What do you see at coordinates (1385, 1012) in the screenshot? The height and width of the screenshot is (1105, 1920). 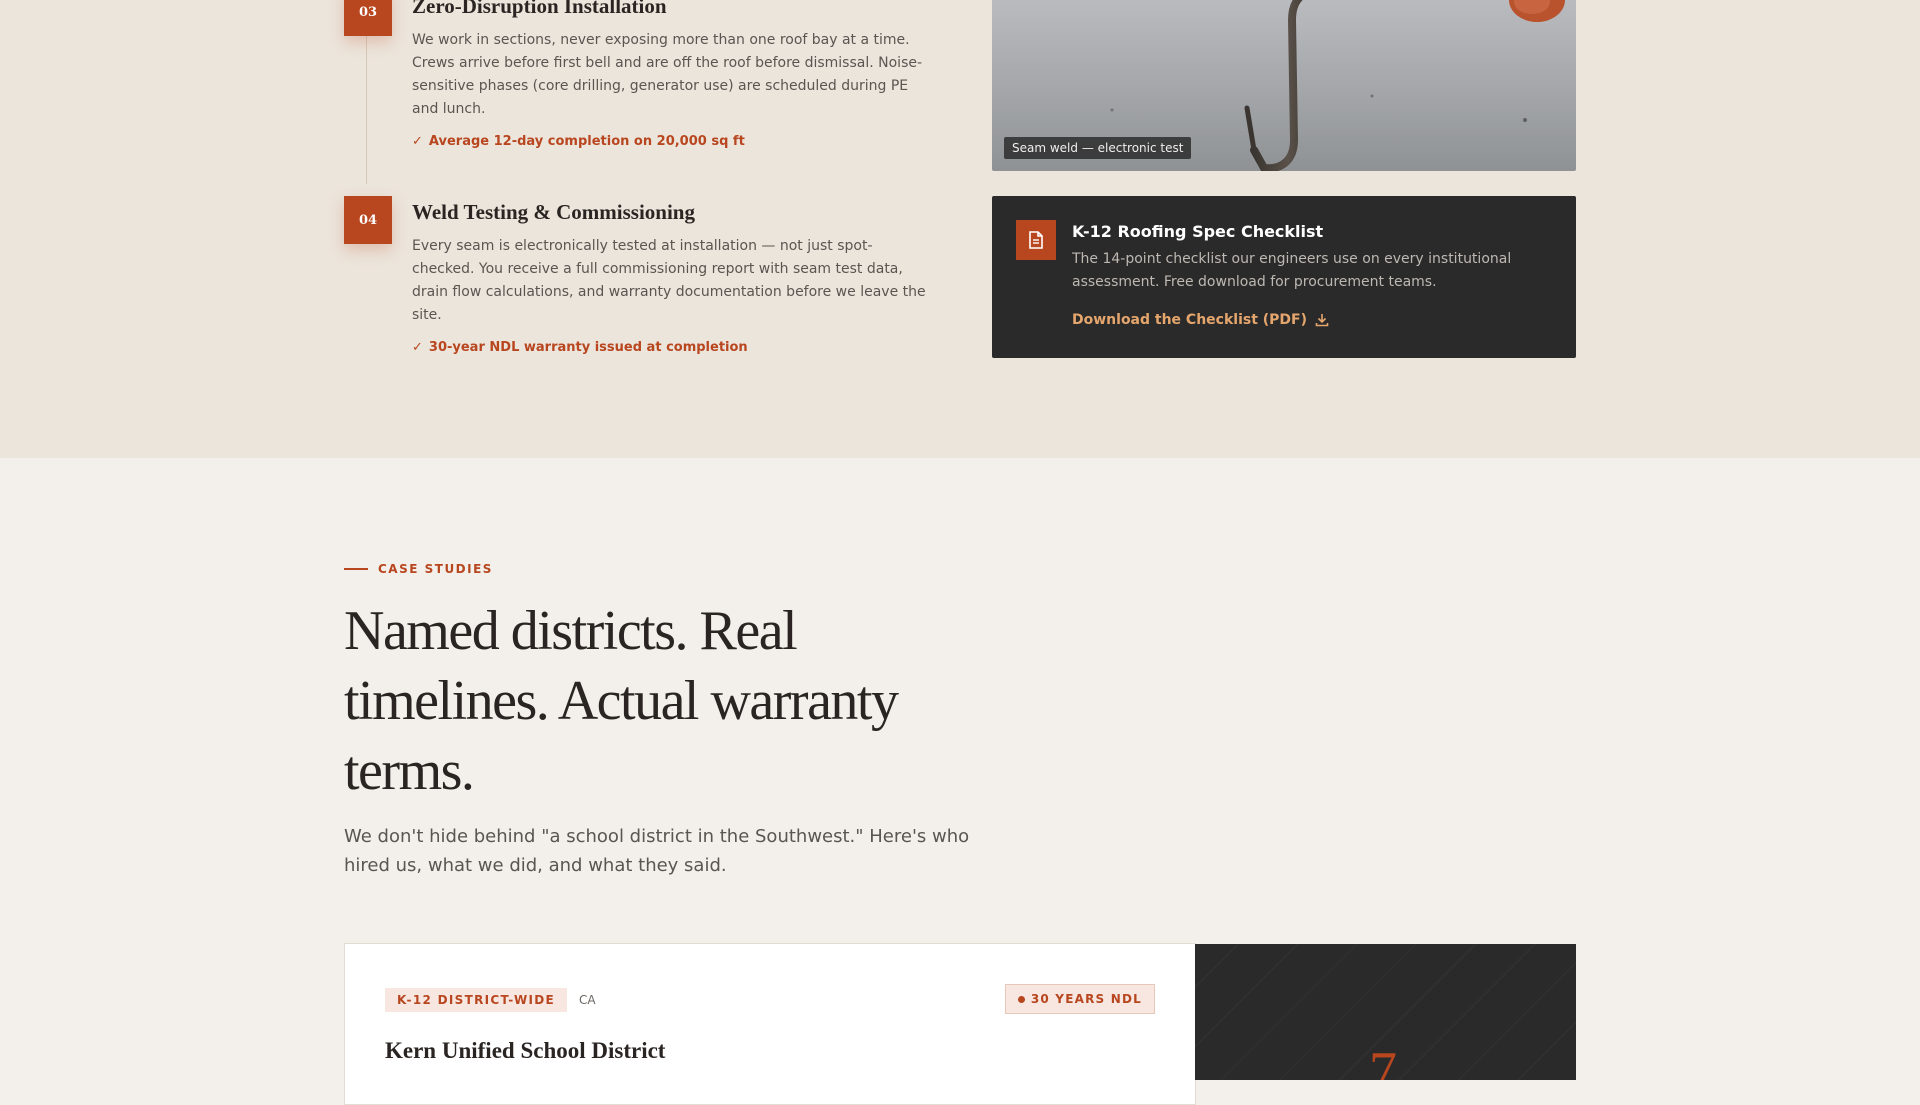 I see `case-study-stat-panel: 7` at bounding box center [1385, 1012].